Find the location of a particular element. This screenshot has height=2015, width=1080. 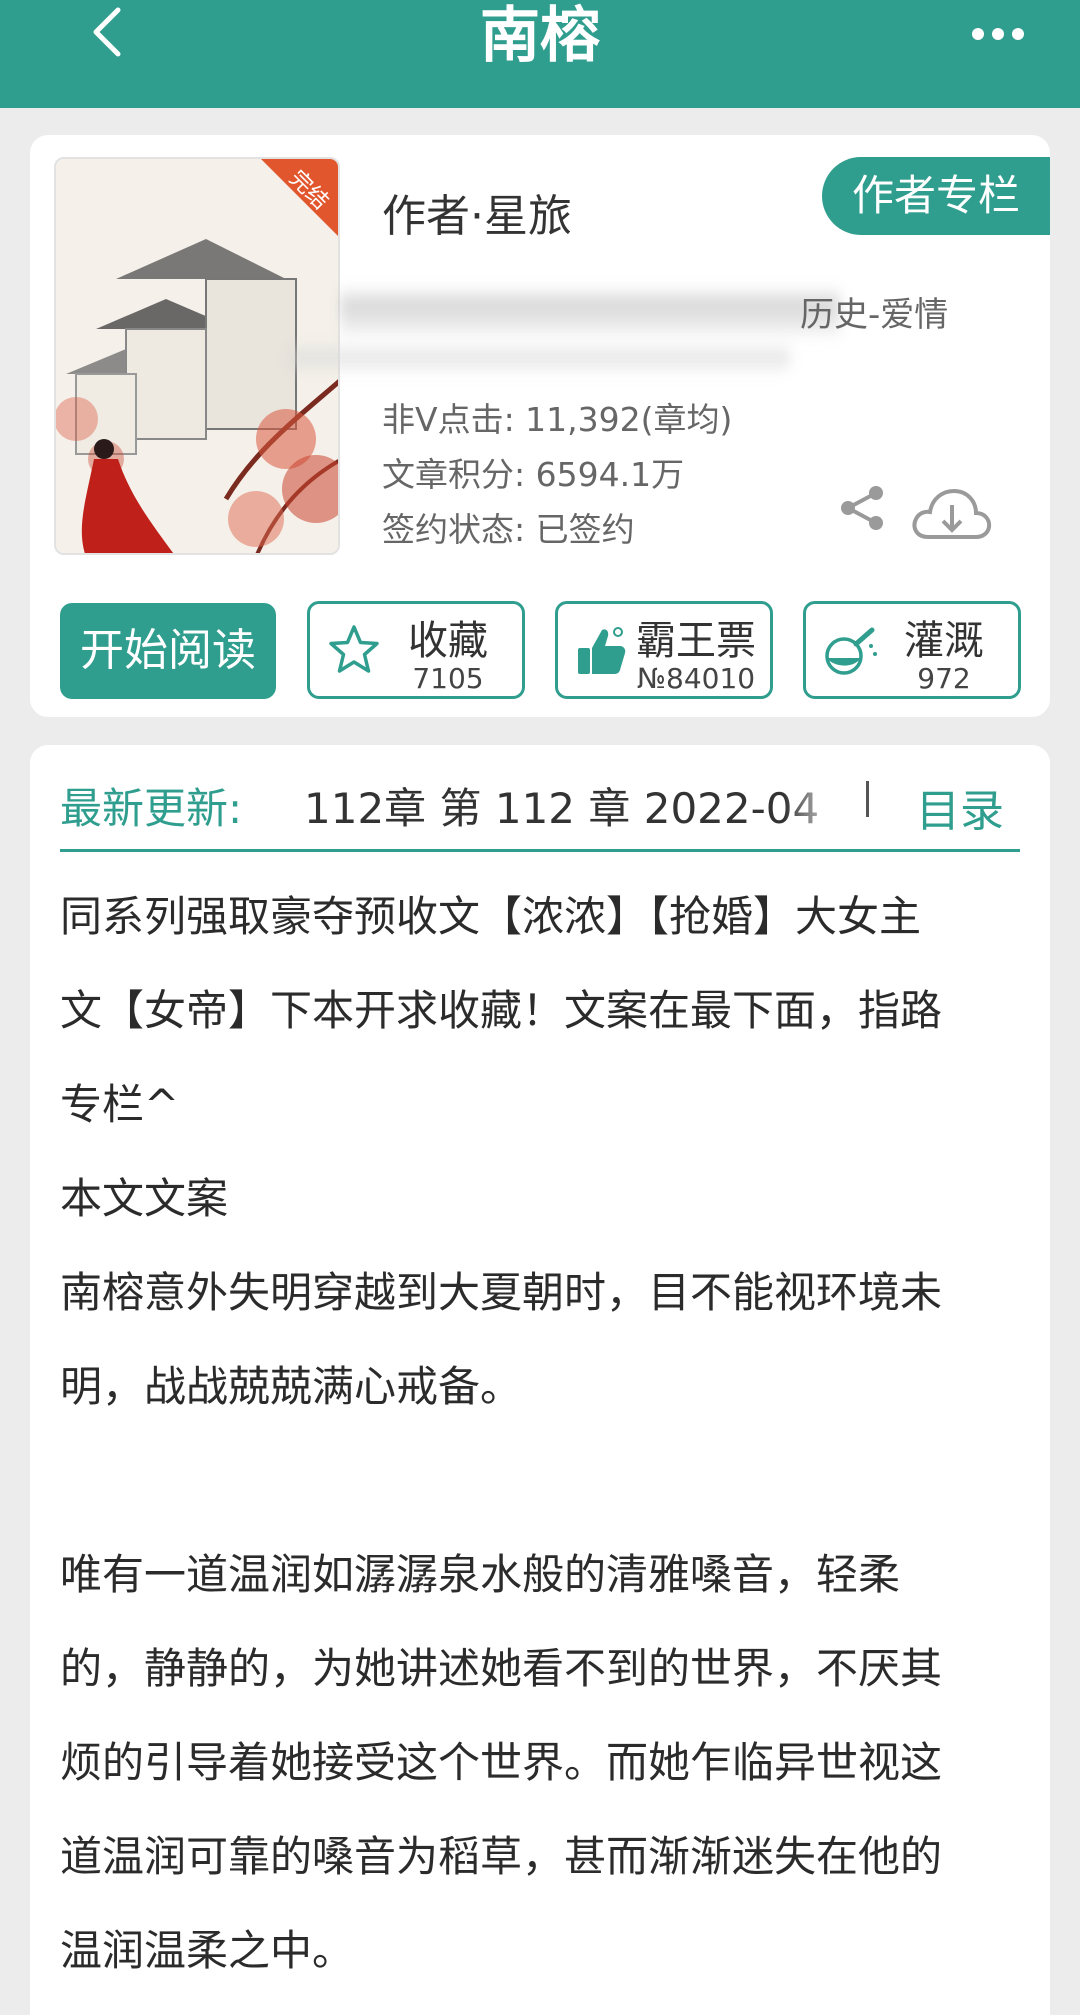

more-options-icon is located at coordinates (998, 34).